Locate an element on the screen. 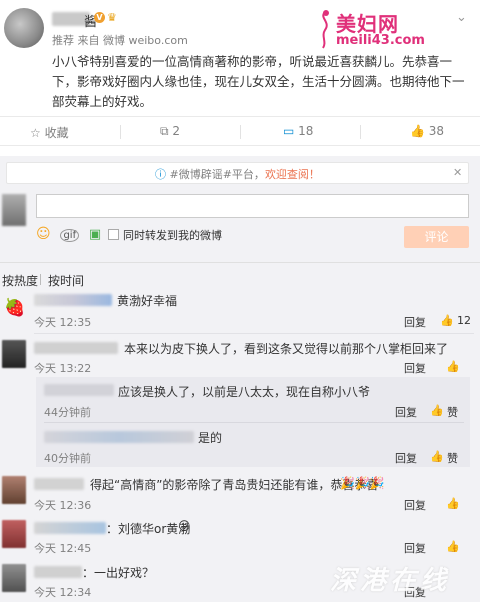 The width and height of the screenshot is (480, 602). like-count: 38 is located at coordinates (436, 131).